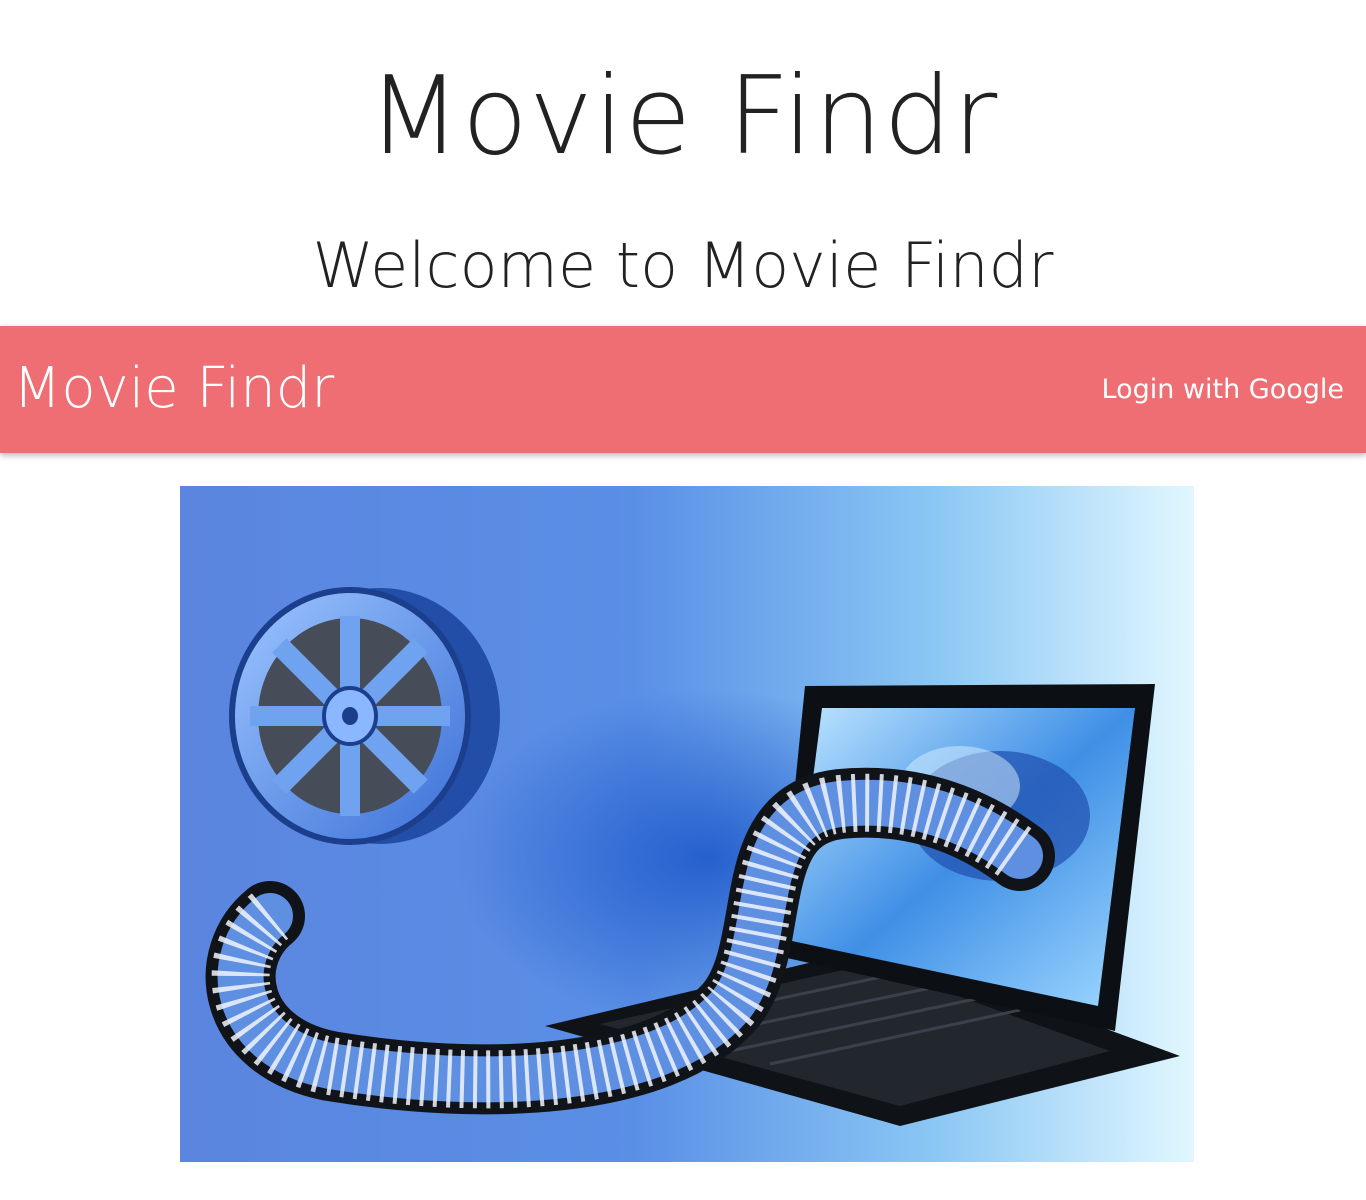 Image resolution: width=1366 pixels, height=1200 pixels. What do you see at coordinates (683, 389) in the screenshot?
I see `navbar: Movie Findr Login with Google` at bounding box center [683, 389].